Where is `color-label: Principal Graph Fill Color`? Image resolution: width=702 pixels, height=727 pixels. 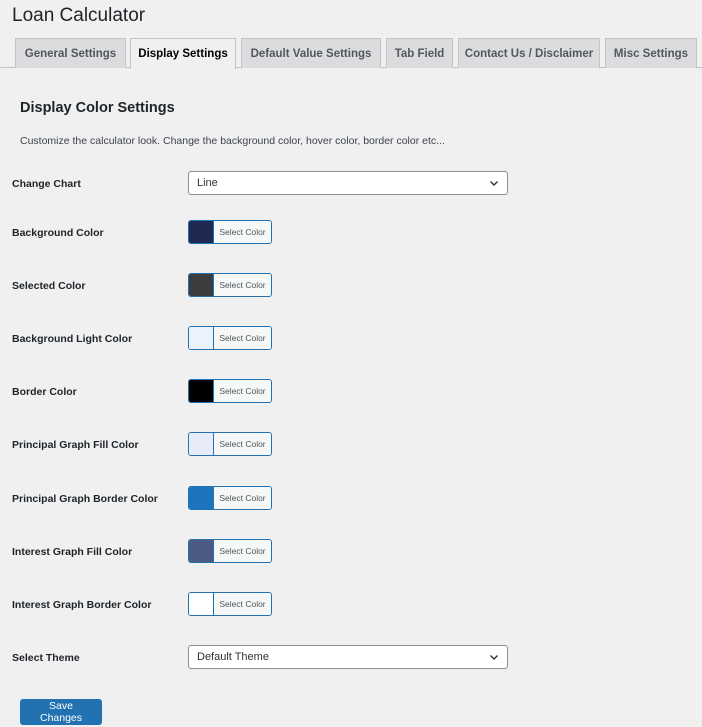 color-label: Principal Graph Fill Color is located at coordinates (75, 445).